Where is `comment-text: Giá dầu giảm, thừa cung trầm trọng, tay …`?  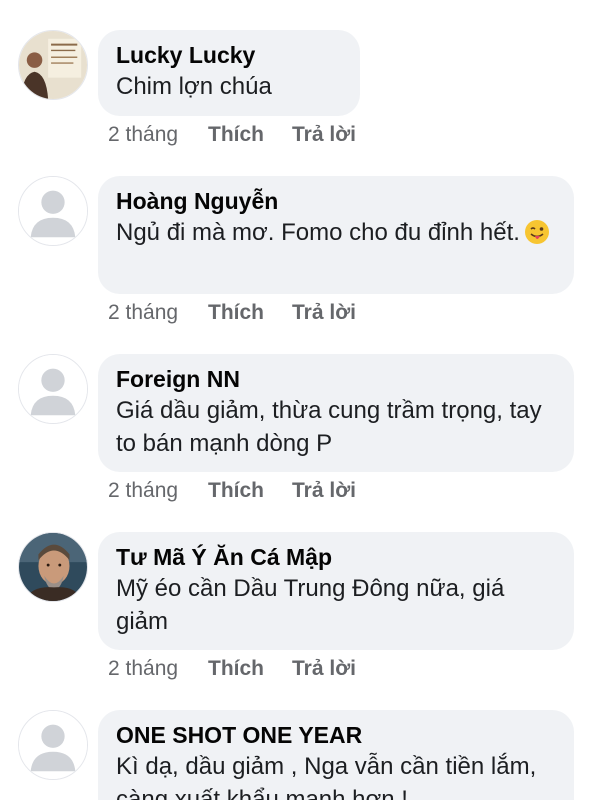 comment-text: Giá dầu giảm, thừa cung trầm trọng, tay … is located at coordinates (329, 427).